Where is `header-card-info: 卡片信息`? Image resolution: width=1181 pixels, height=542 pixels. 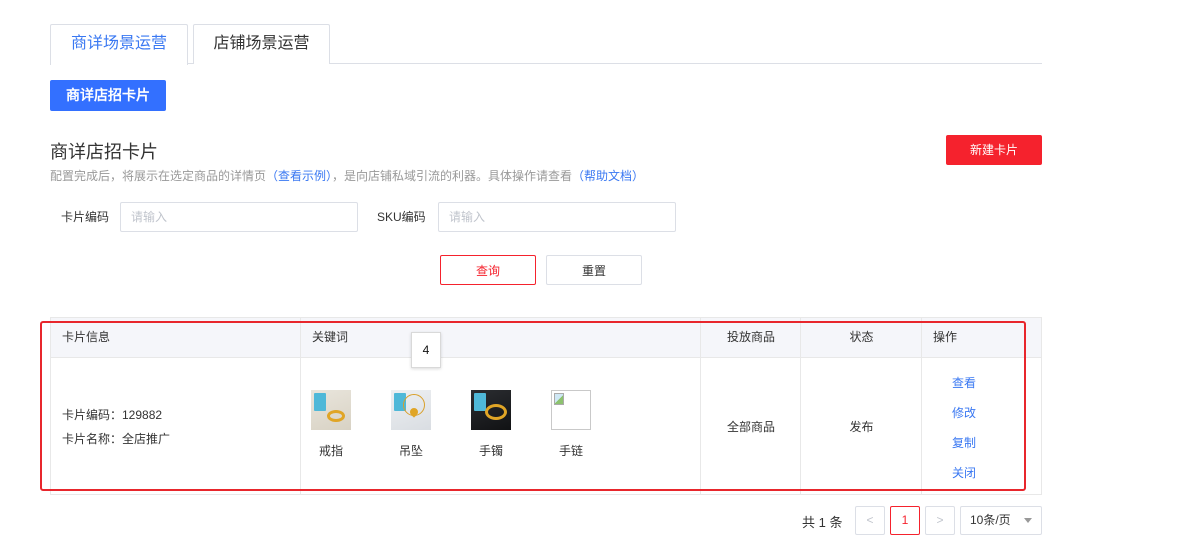
header-card-info: 卡片信息 is located at coordinates (86, 337).